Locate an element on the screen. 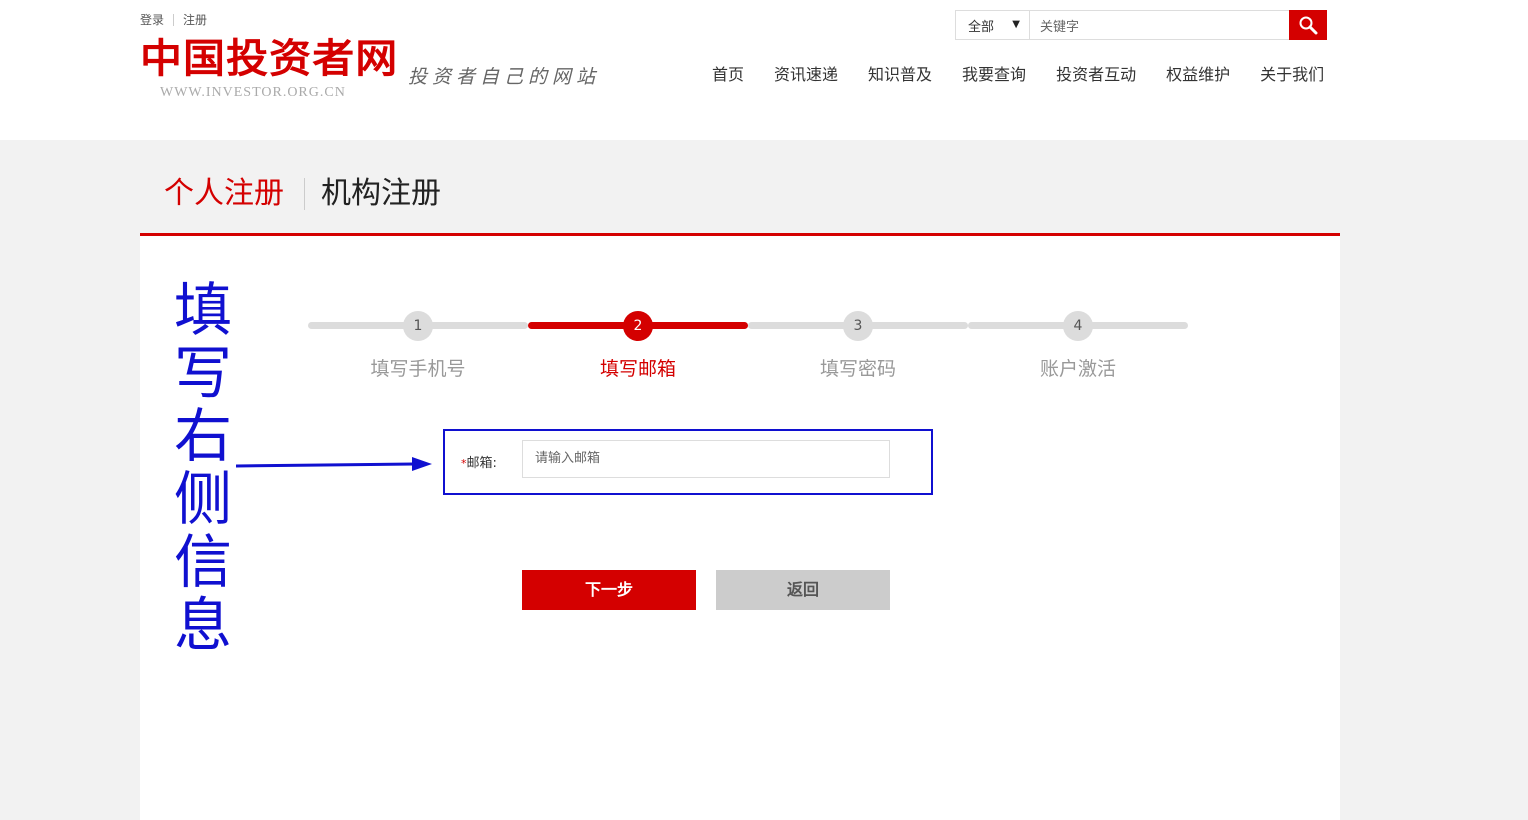 This screenshot has height=820, width=1528. top-links-divider is located at coordinates (174, 19).